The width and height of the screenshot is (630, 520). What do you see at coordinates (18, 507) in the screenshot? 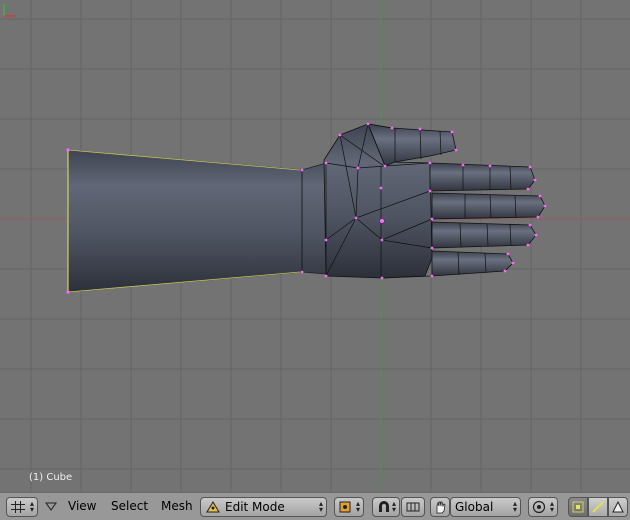
I see `grid-icon` at bounding box center [18, 507].